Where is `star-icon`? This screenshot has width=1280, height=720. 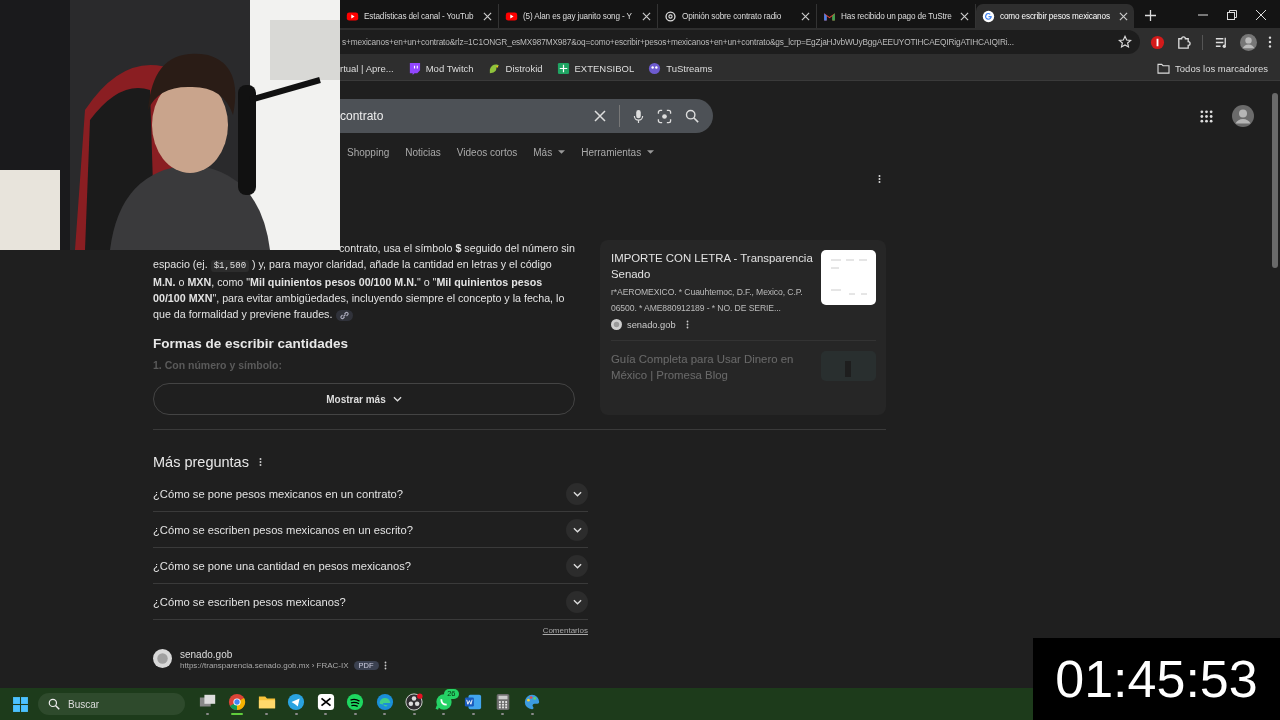
star-icon is located at coordinates (1125, 42).